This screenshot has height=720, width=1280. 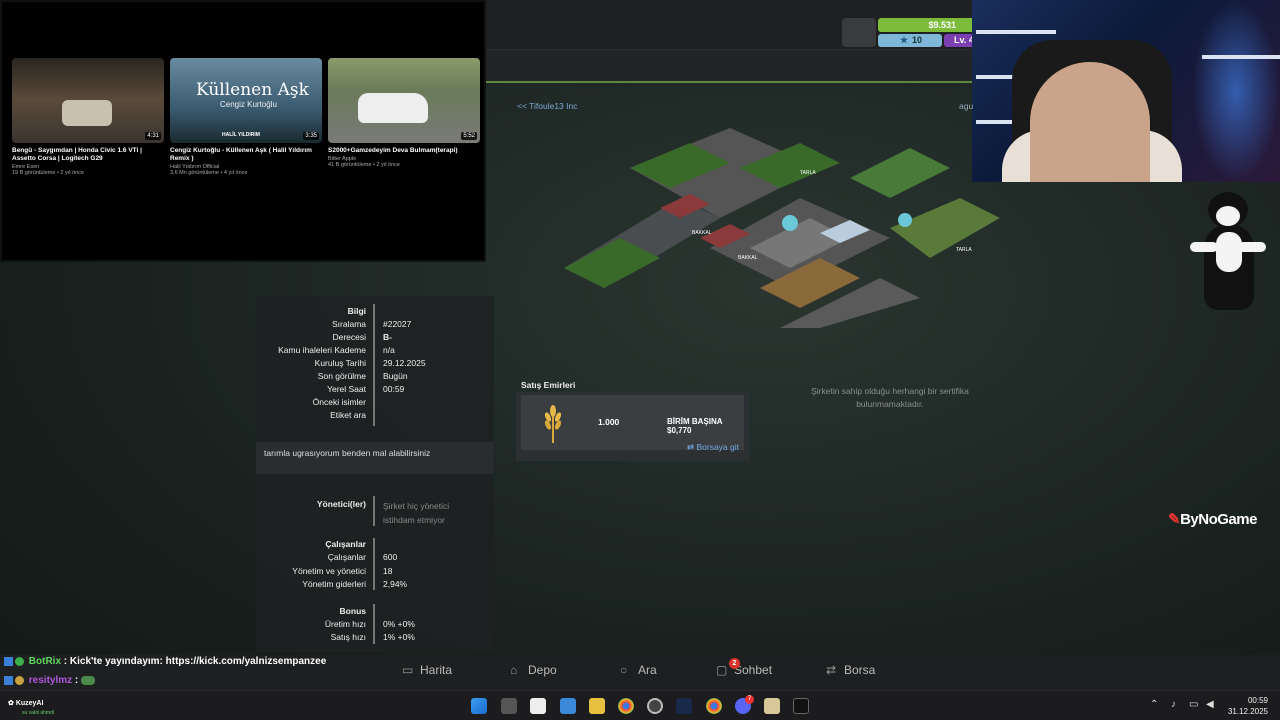 I want to click on exchange-nav-icon: ⇄, so click(x=831, y=670).